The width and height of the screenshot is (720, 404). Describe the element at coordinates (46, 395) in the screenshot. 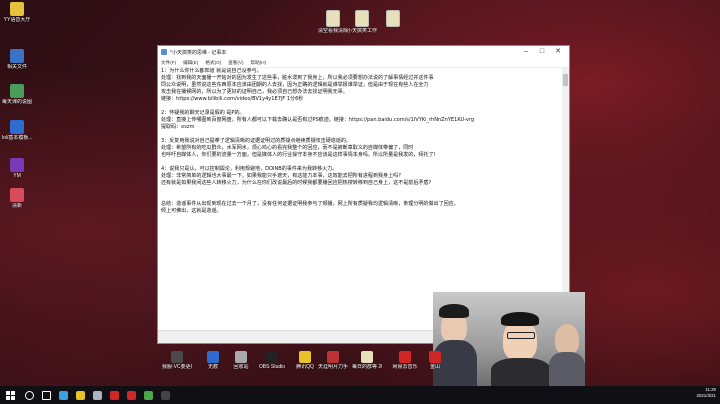

I see `task-view-icon` at that location.